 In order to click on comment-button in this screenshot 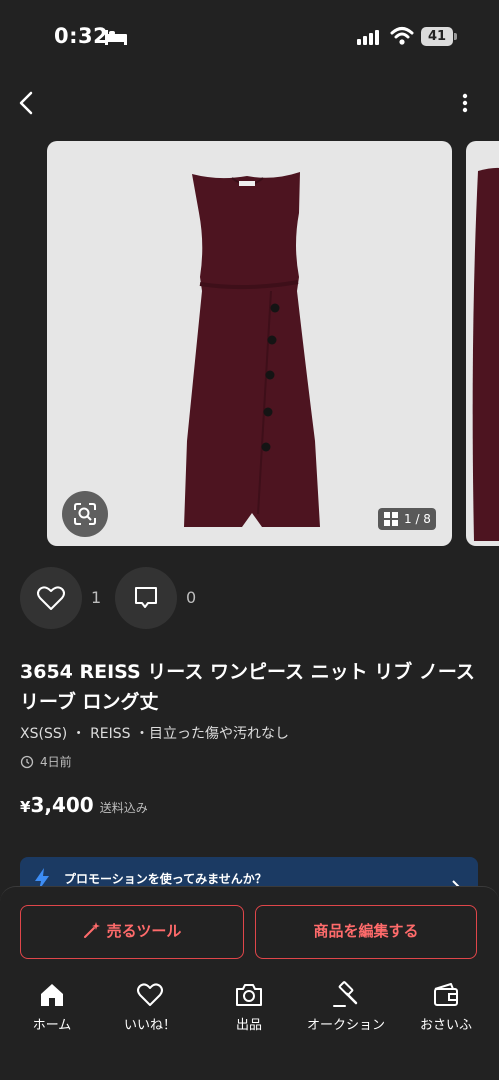, I will do `click(146, 598)`.